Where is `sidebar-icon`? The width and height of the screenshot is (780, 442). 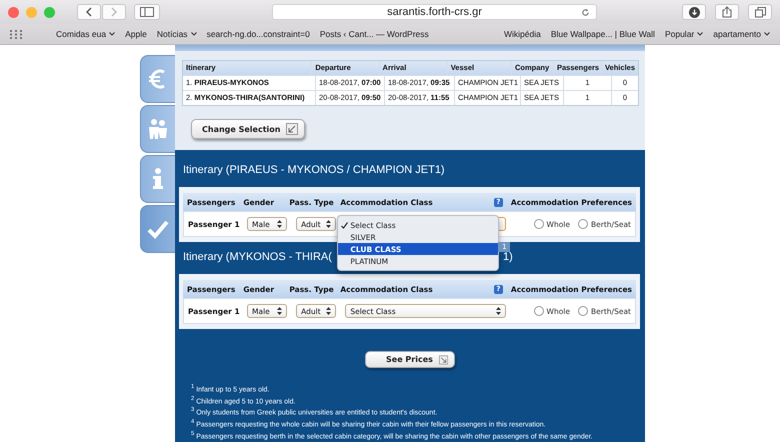
sidebar-icon is located at coordinates (147, 12).